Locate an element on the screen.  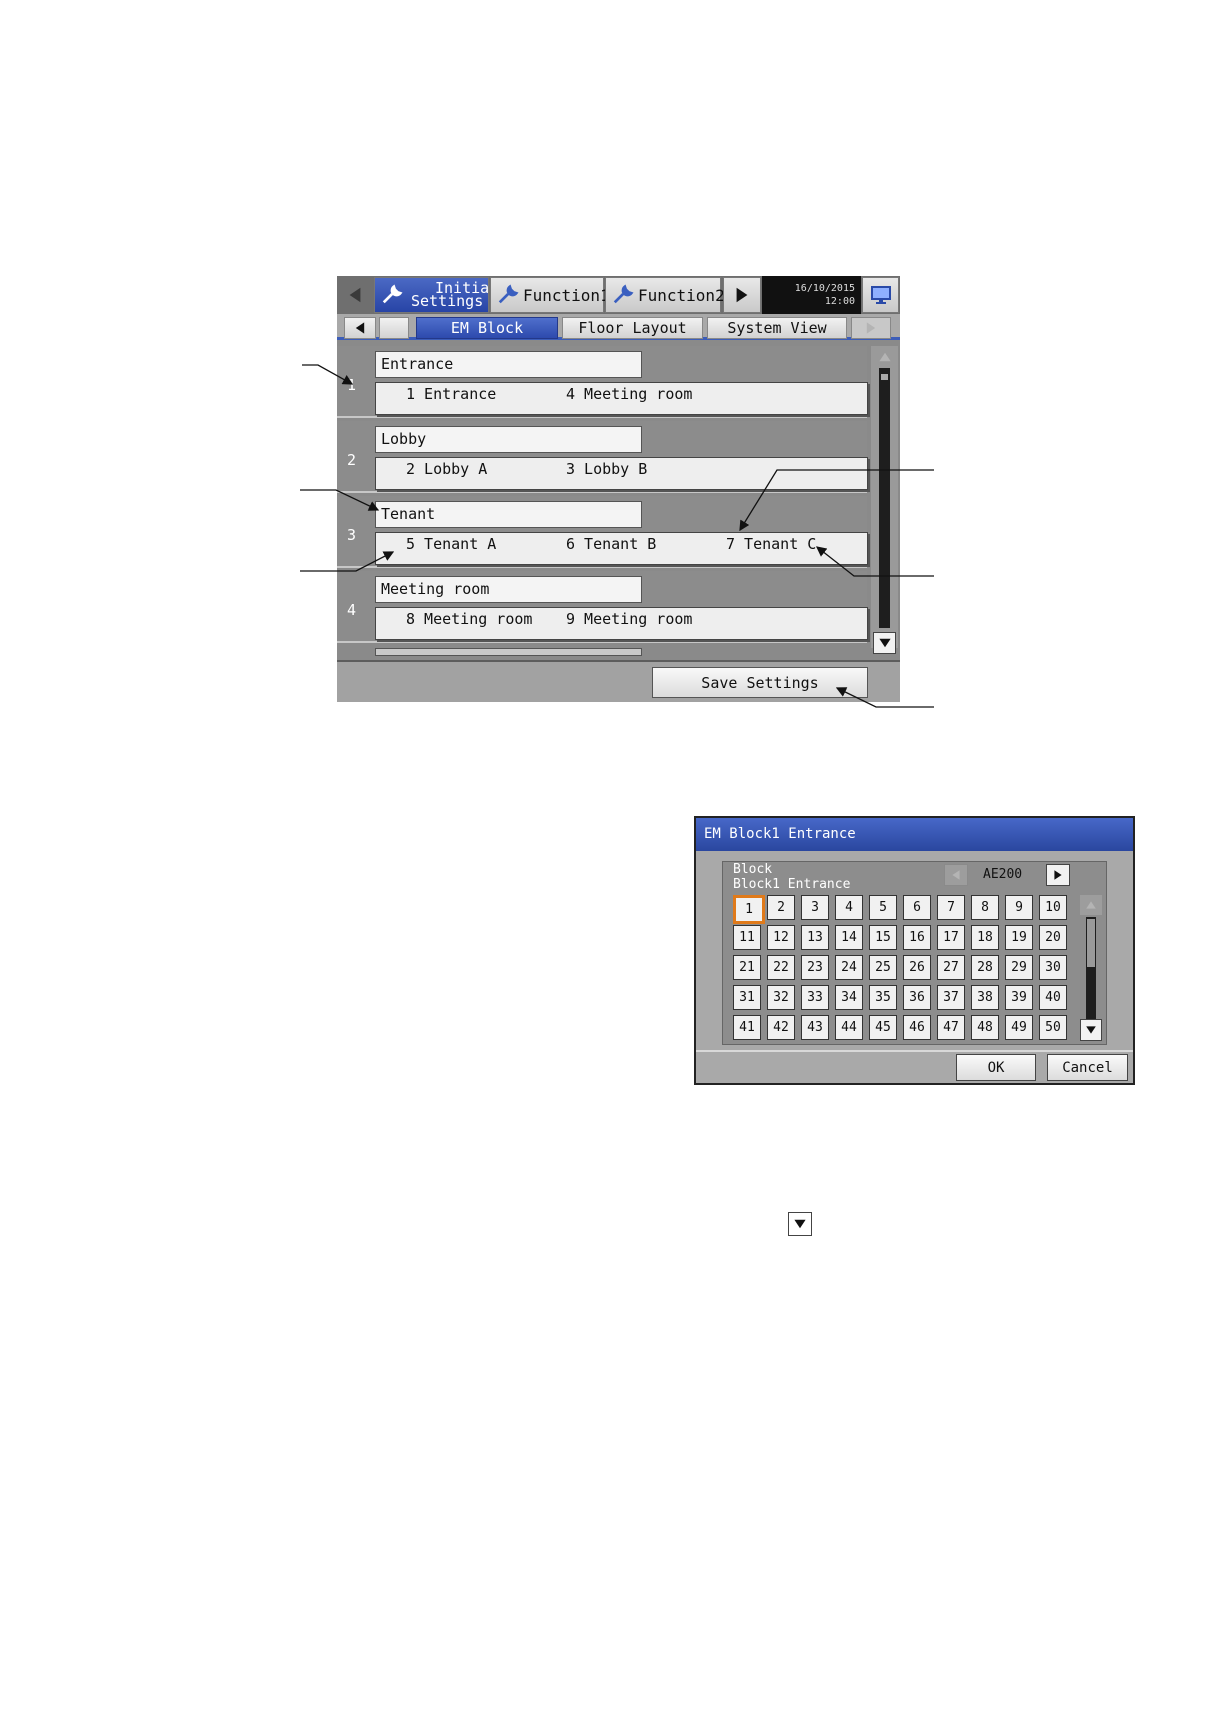
unit-cell: 10 is located at coordinates (1053, 907).